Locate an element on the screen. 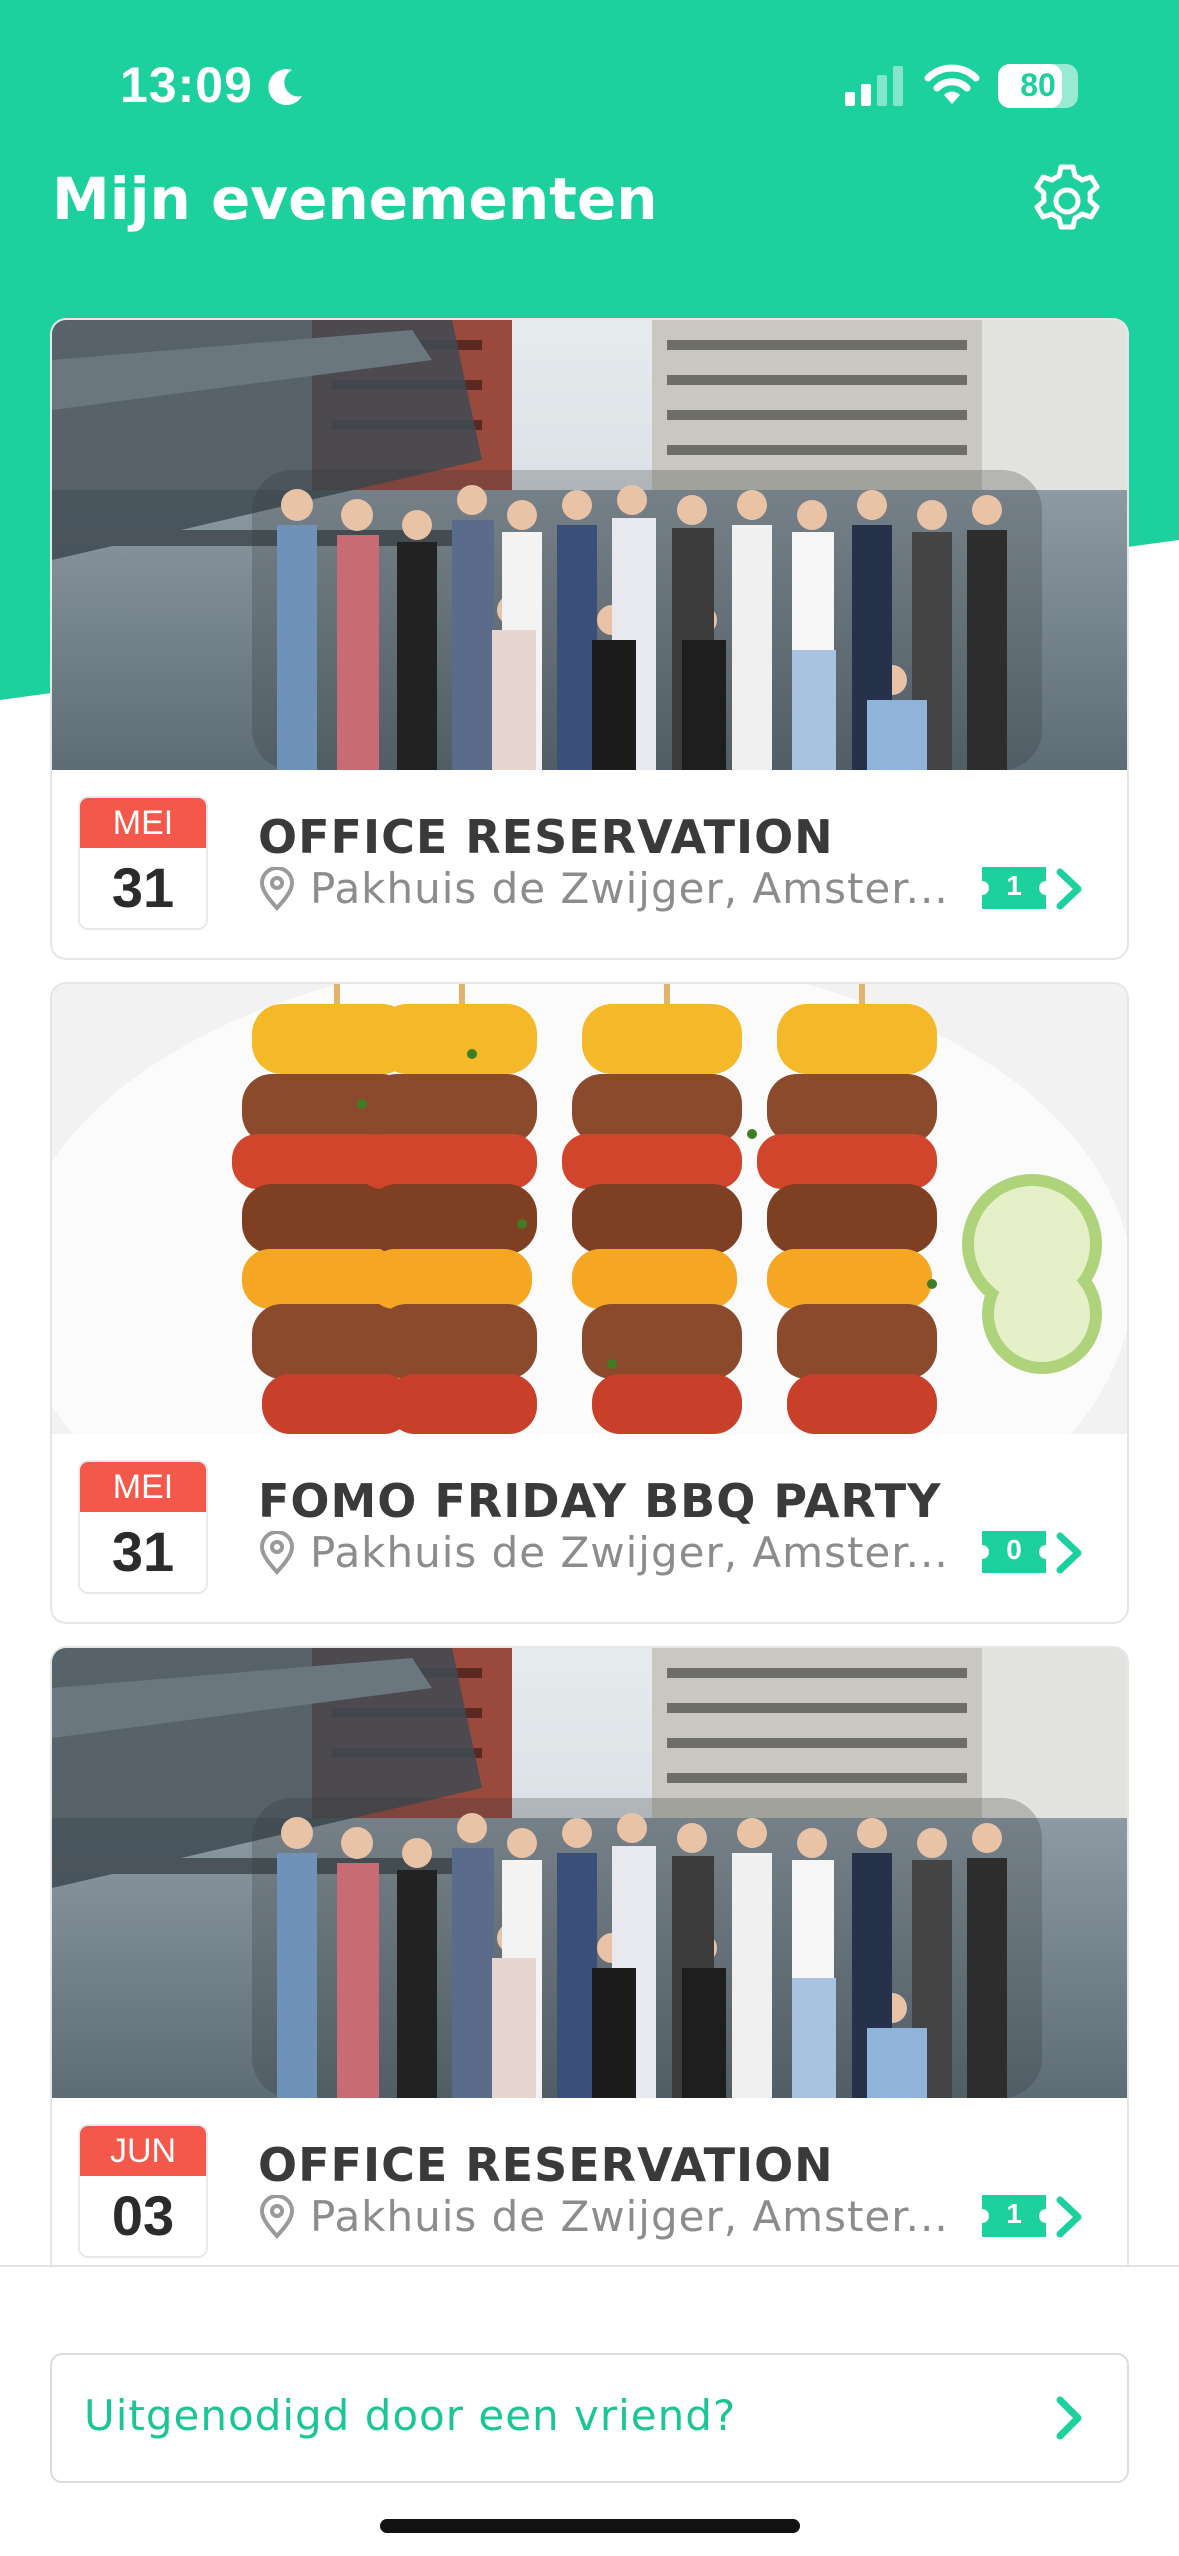 The width and height of the screenshot is (1179, 2556). page-header: Mijn evenementen is located at coordinates (589, 205).